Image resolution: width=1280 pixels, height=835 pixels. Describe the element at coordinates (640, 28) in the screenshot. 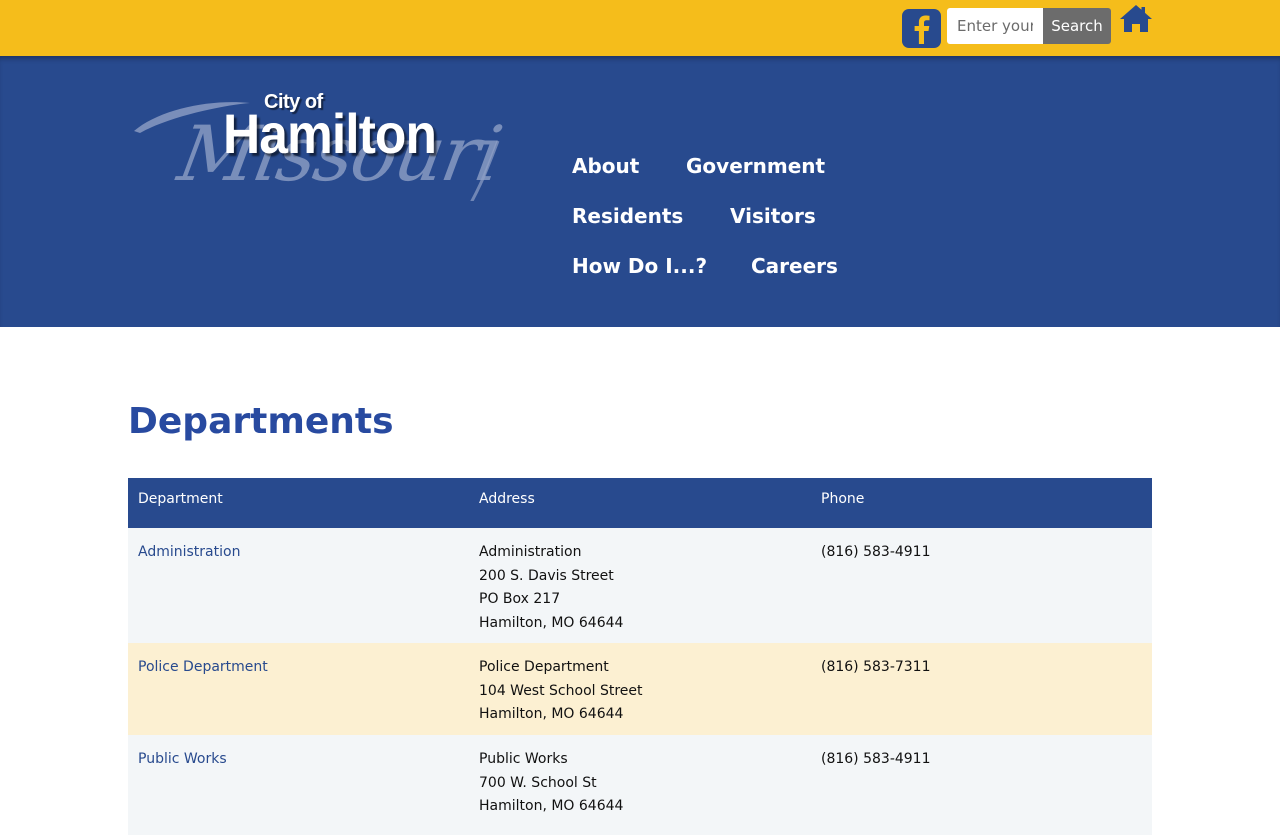

I see `top-utility-bar: Search` at that location.